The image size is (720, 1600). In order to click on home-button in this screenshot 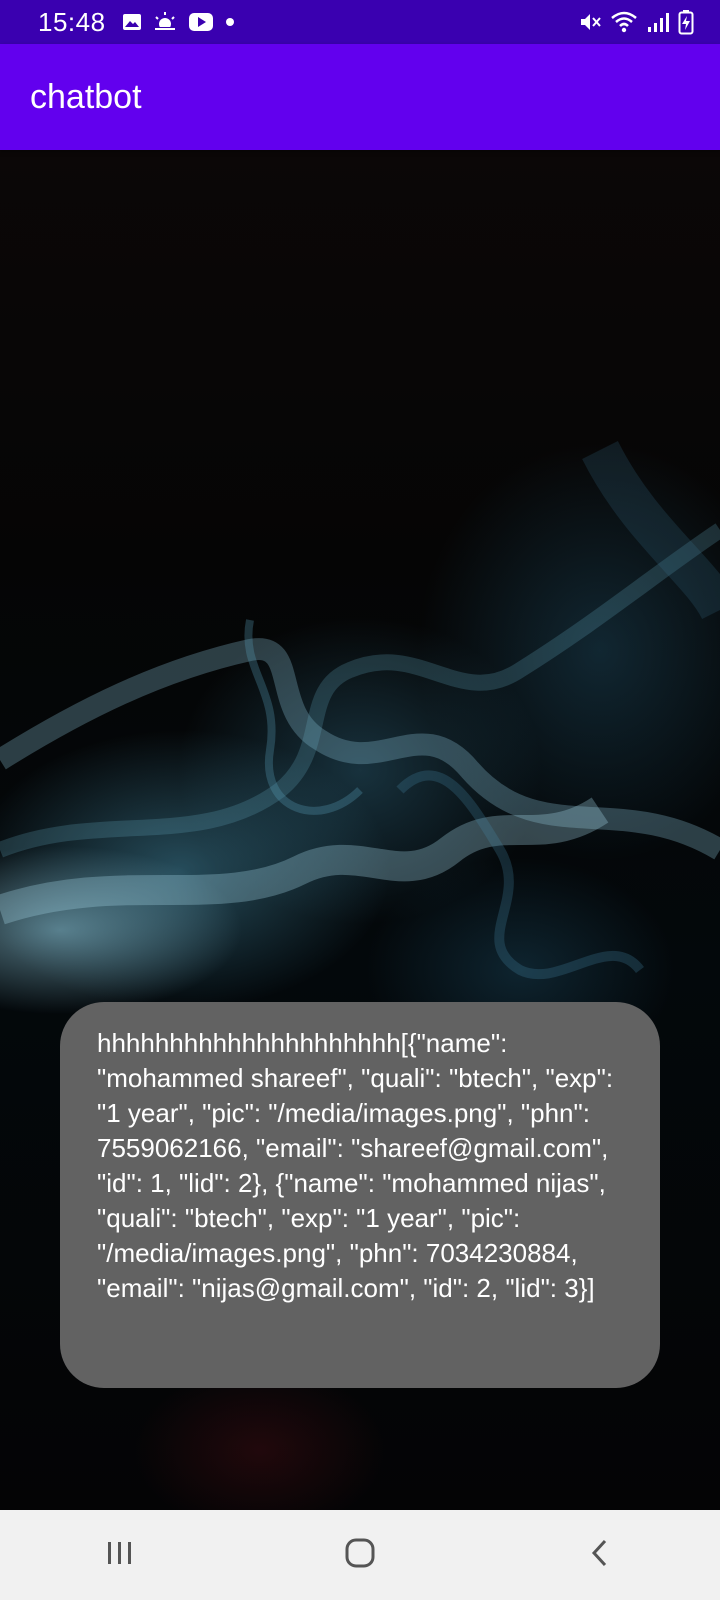, I will do `click(360, 1555)`.